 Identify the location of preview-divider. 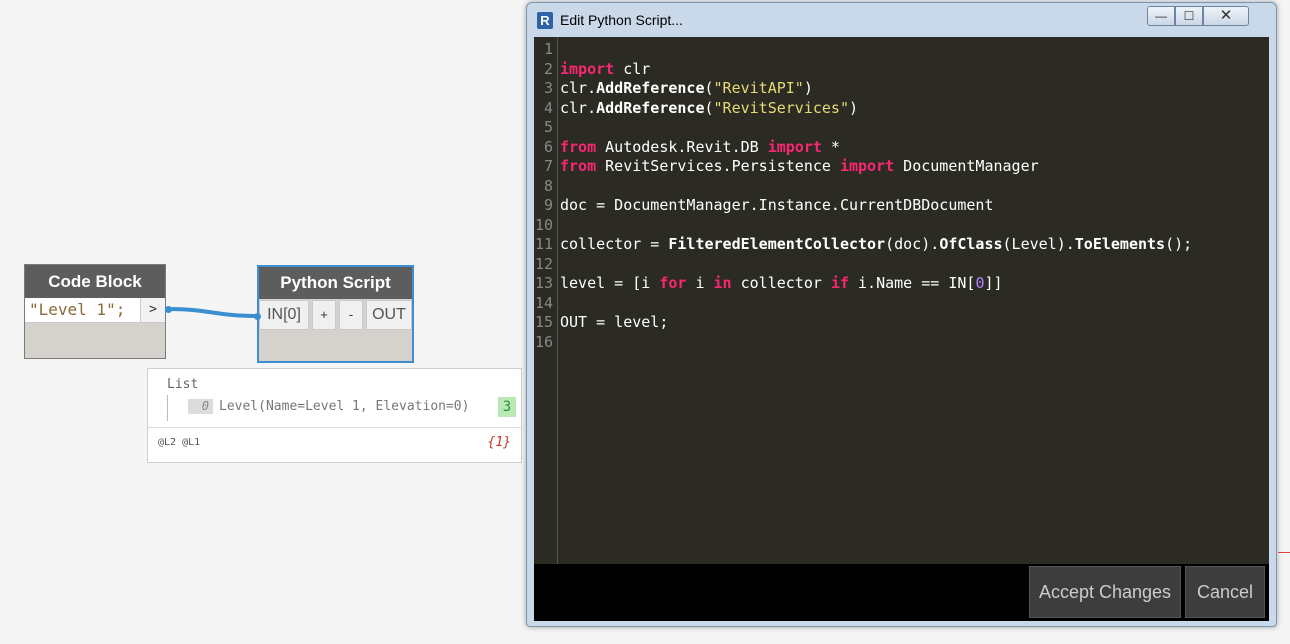
(334, 427).